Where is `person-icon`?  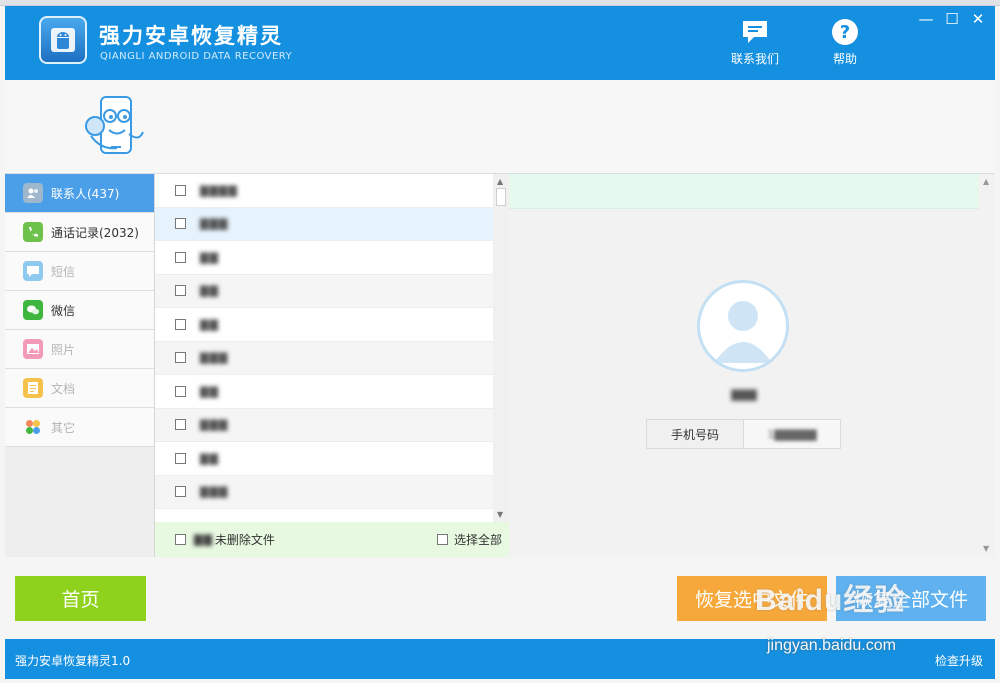
person-icon is located at coordinates (743, 326).